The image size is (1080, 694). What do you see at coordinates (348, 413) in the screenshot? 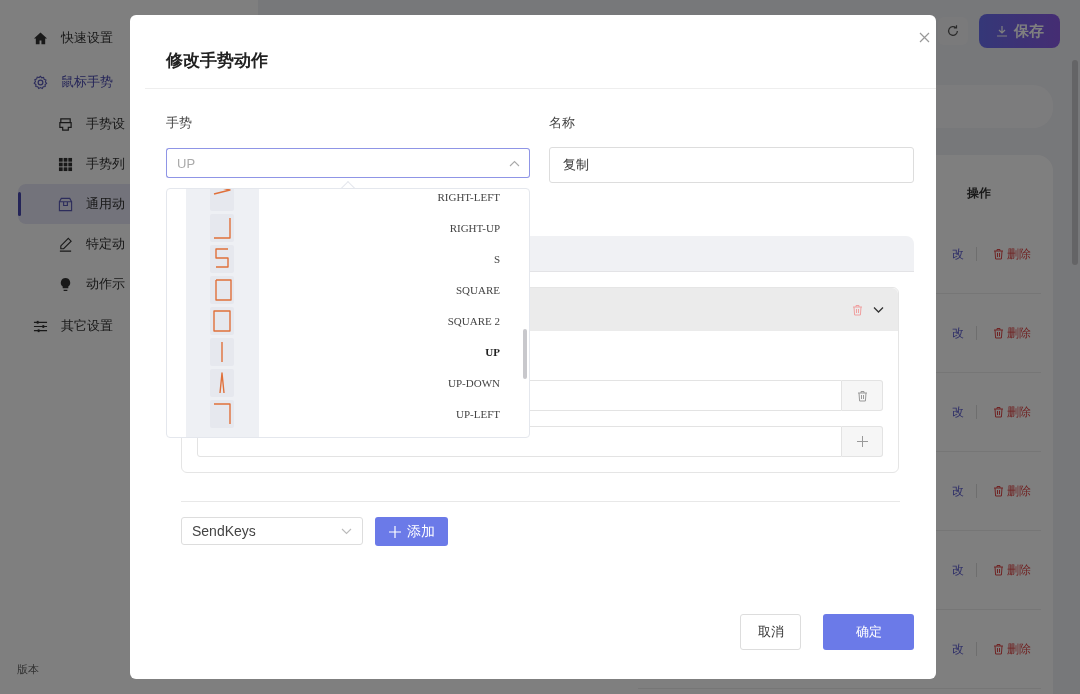
I see `dropdown-option: UP-LEFT` at bounding box center [348, 413].